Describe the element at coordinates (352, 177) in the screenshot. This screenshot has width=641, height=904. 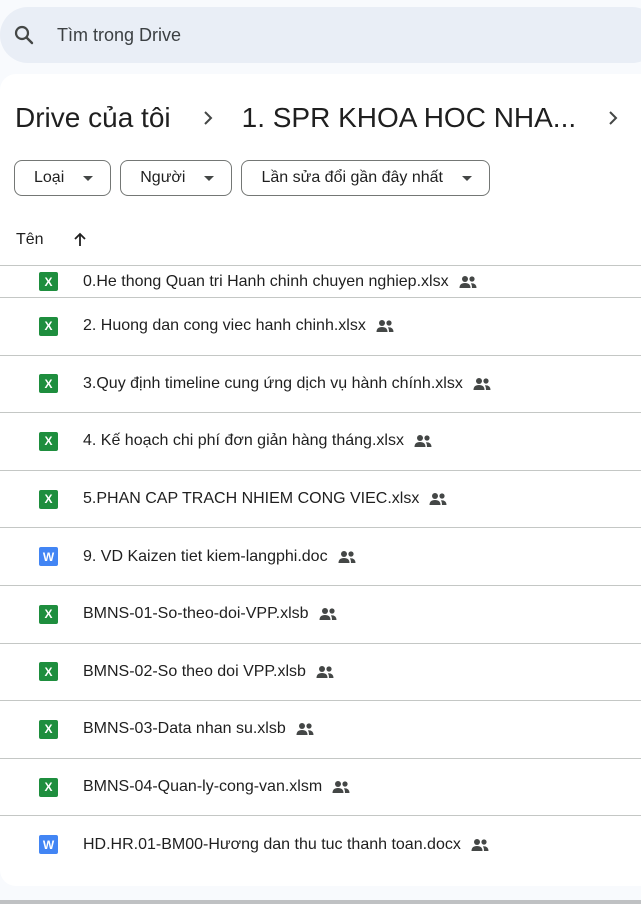
I see `filter-label: Lần sửa đổi gần đây nhất` at that location.